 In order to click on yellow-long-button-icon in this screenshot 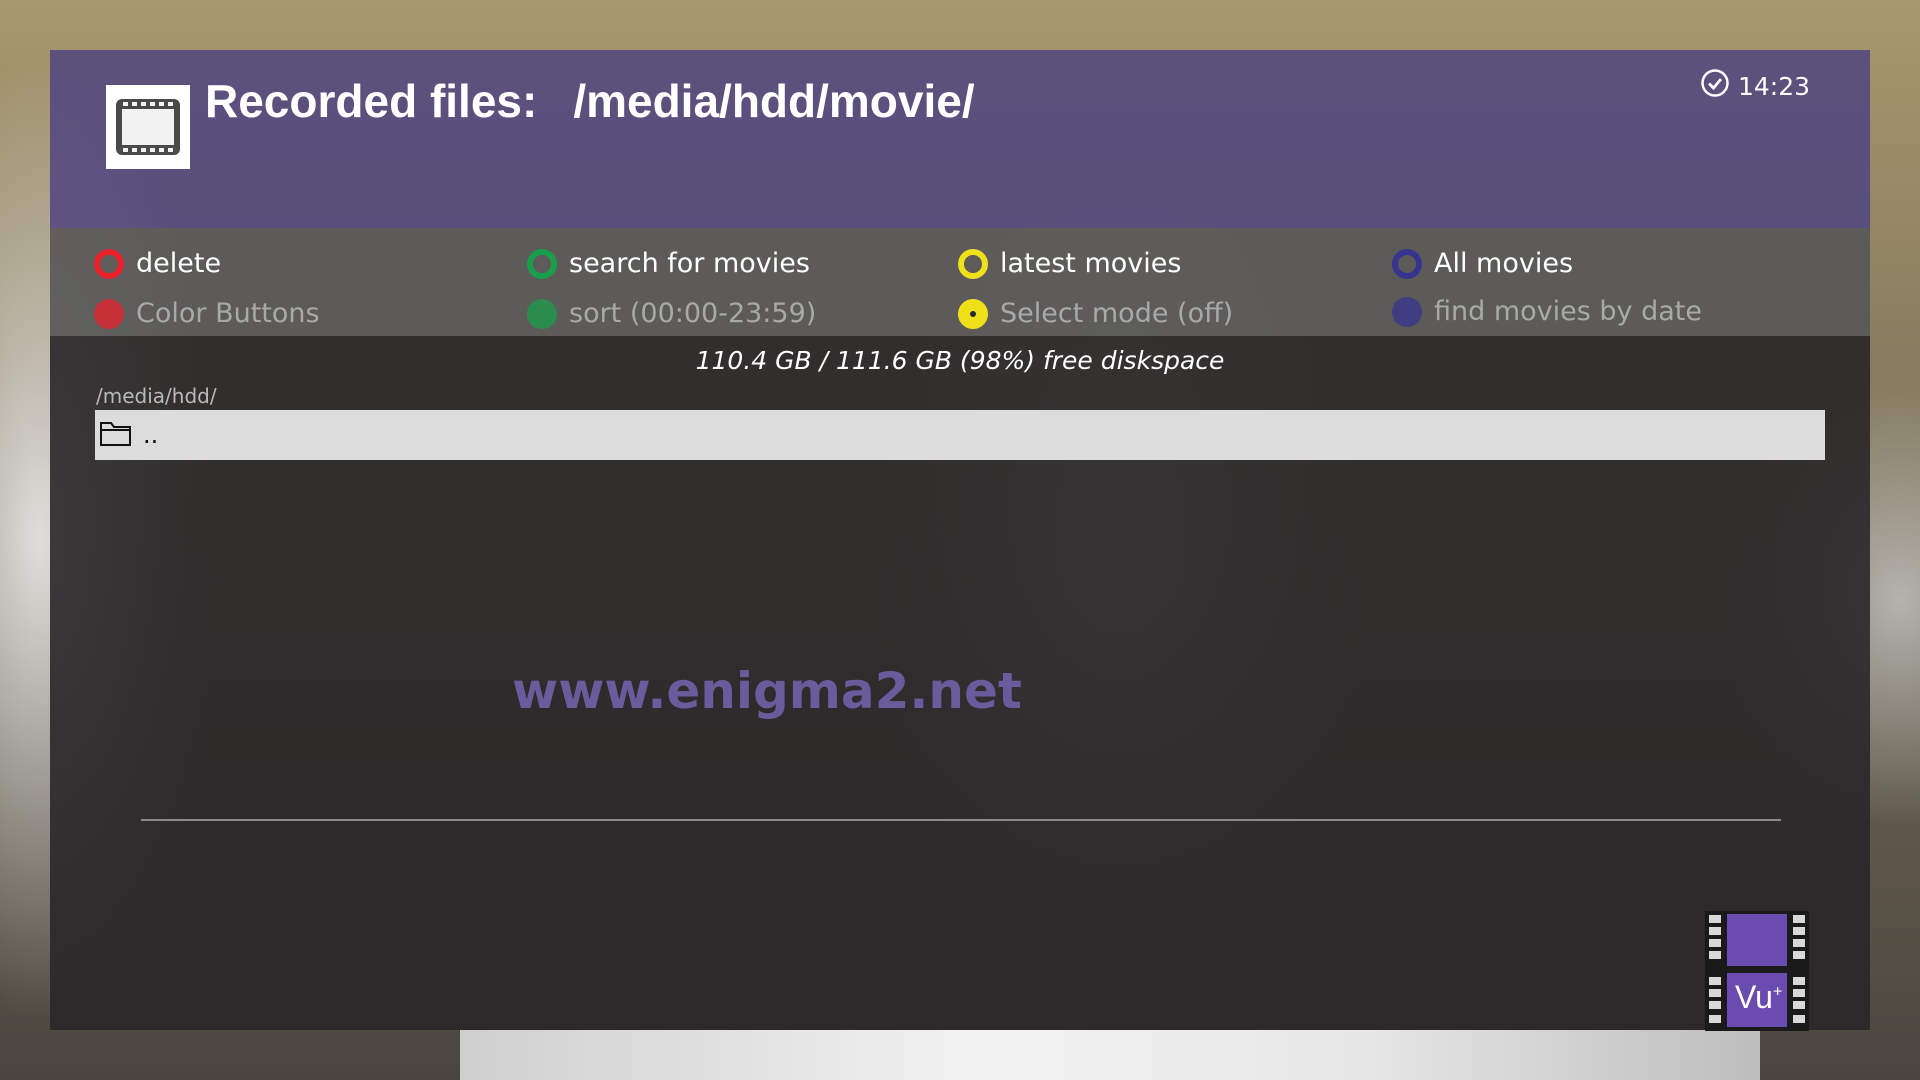, I will do `click(973, 313)`.